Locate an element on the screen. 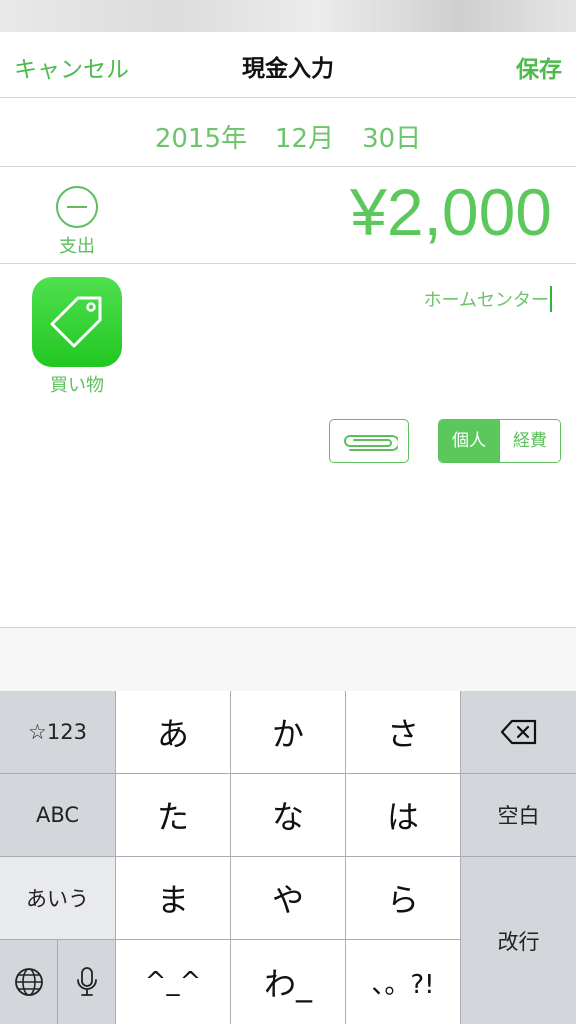  key-kaomoji-label: ^_^ is located at coordinates (173, 982).